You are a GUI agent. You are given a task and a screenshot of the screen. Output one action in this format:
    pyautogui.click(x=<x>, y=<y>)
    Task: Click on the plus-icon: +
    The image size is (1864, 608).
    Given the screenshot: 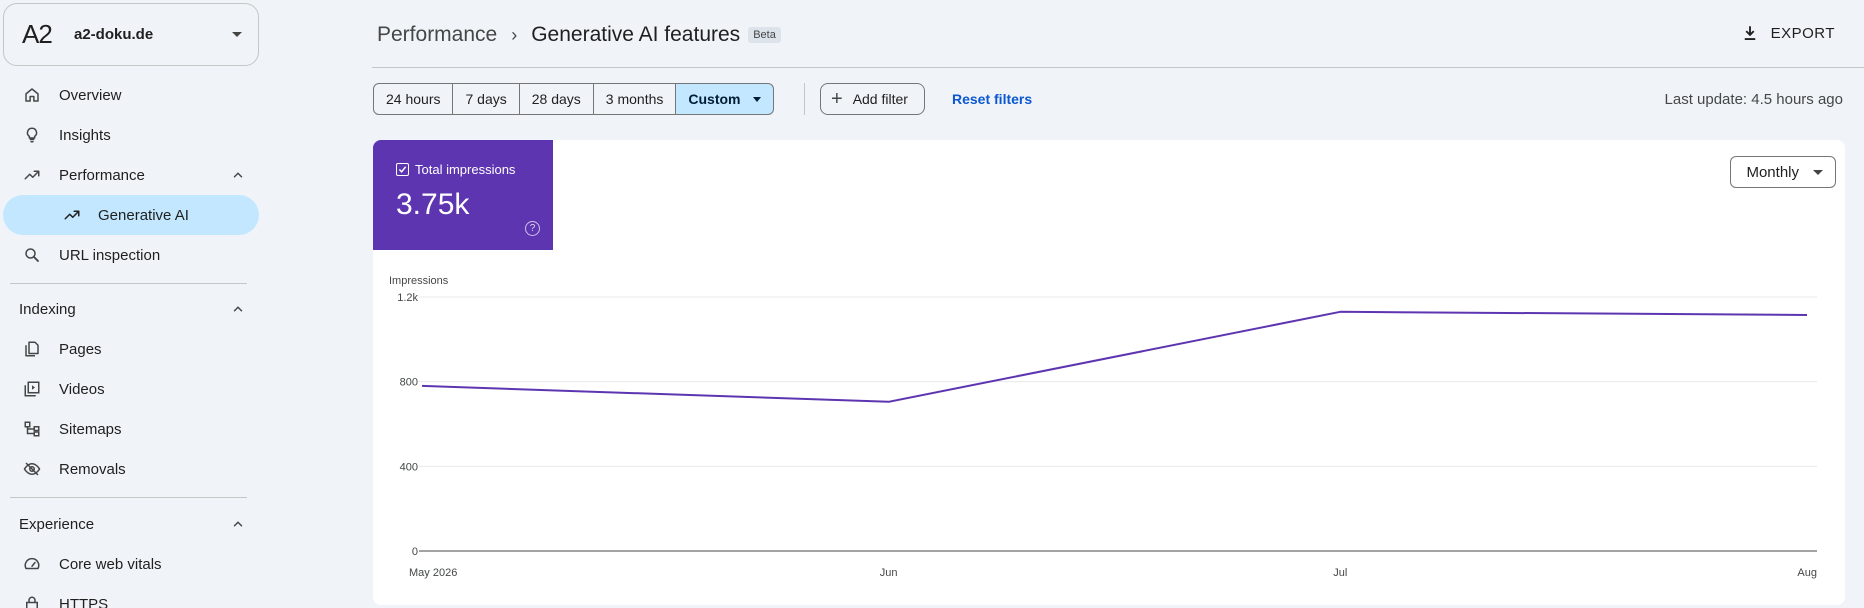 What is the action you would take?
    pyautogui.click(x=837, y=99)
    